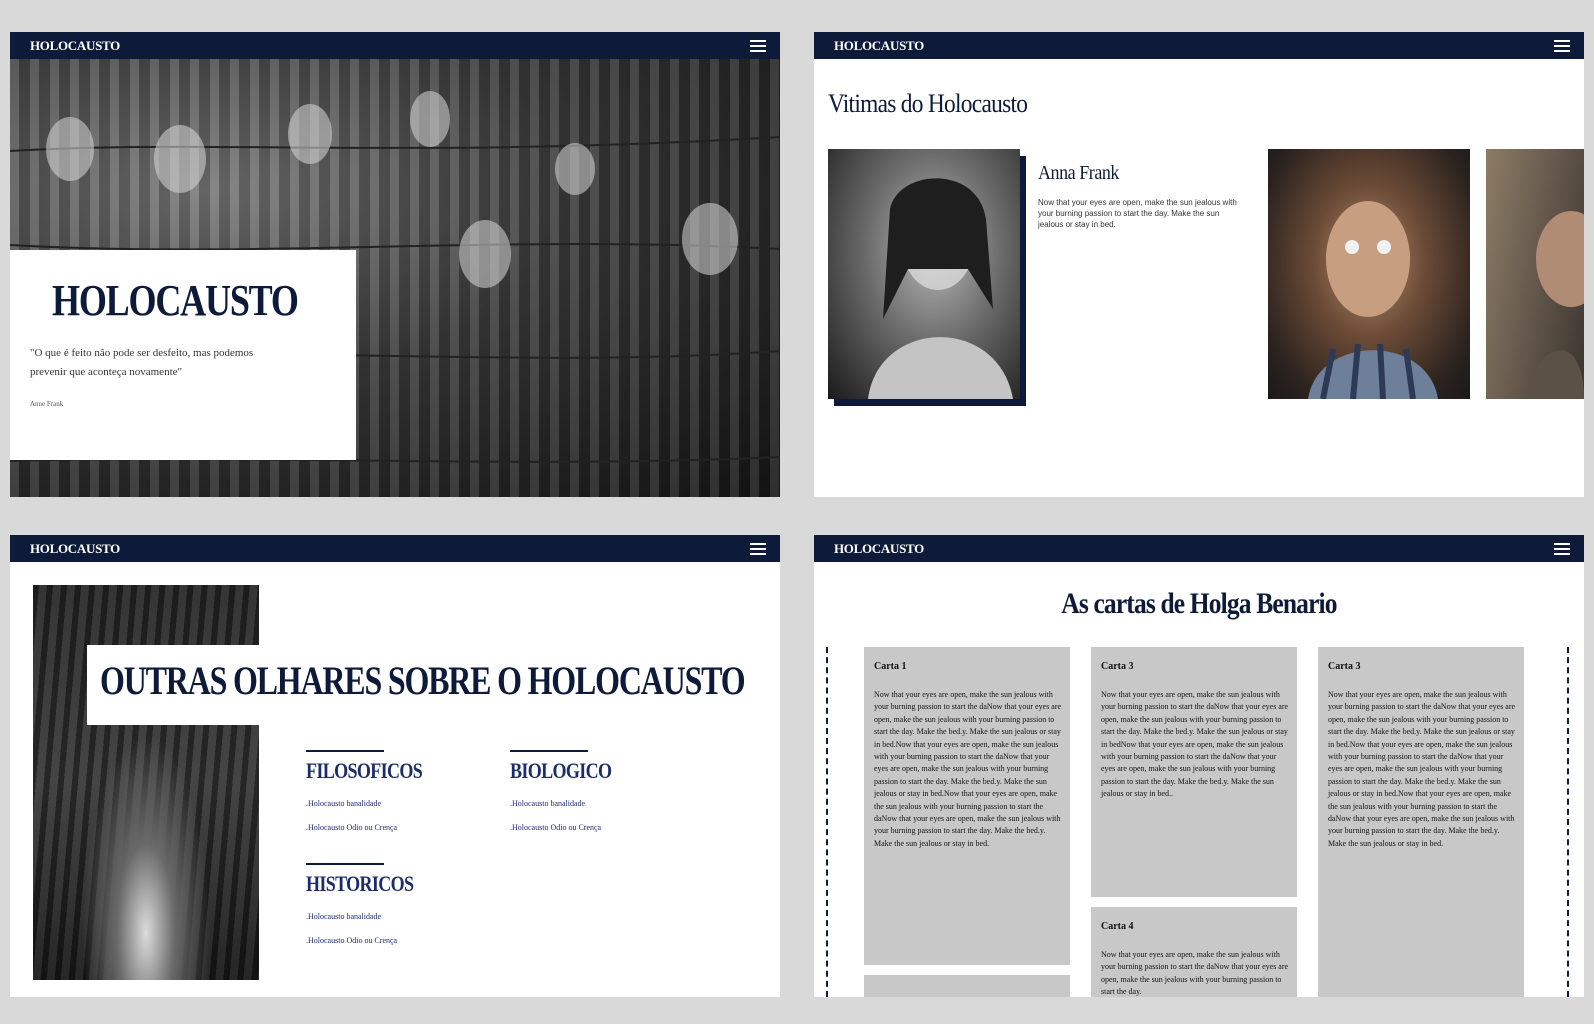 This screenshot has height=1024, width=1594. I want to click on category-title: BIOLOGICO, so click(561, 770).